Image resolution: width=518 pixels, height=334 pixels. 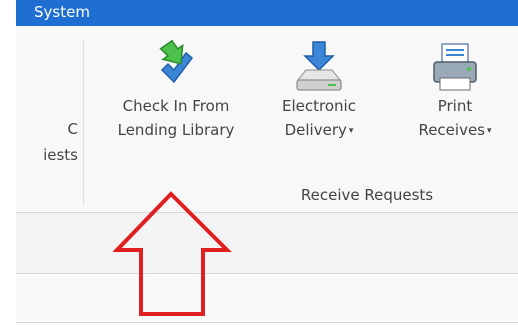 I want to click on check-in-label-line2: Lending Library, so click(x=176, y=130).